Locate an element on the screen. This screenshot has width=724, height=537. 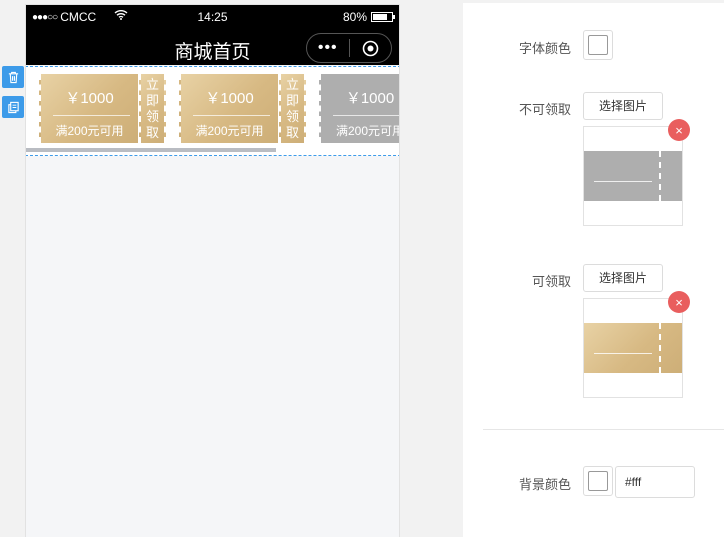
status-bar: ●●●○○ CMCC 14:25 80% is located at coordinates (212, 17).